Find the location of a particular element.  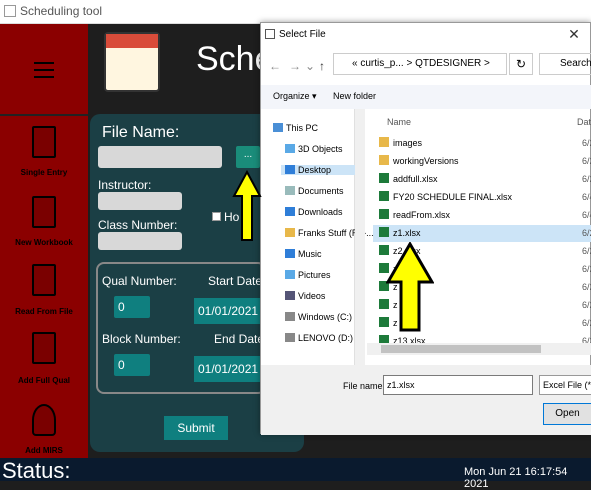

block-number-value: 0 is located at coordinates (121, 365).